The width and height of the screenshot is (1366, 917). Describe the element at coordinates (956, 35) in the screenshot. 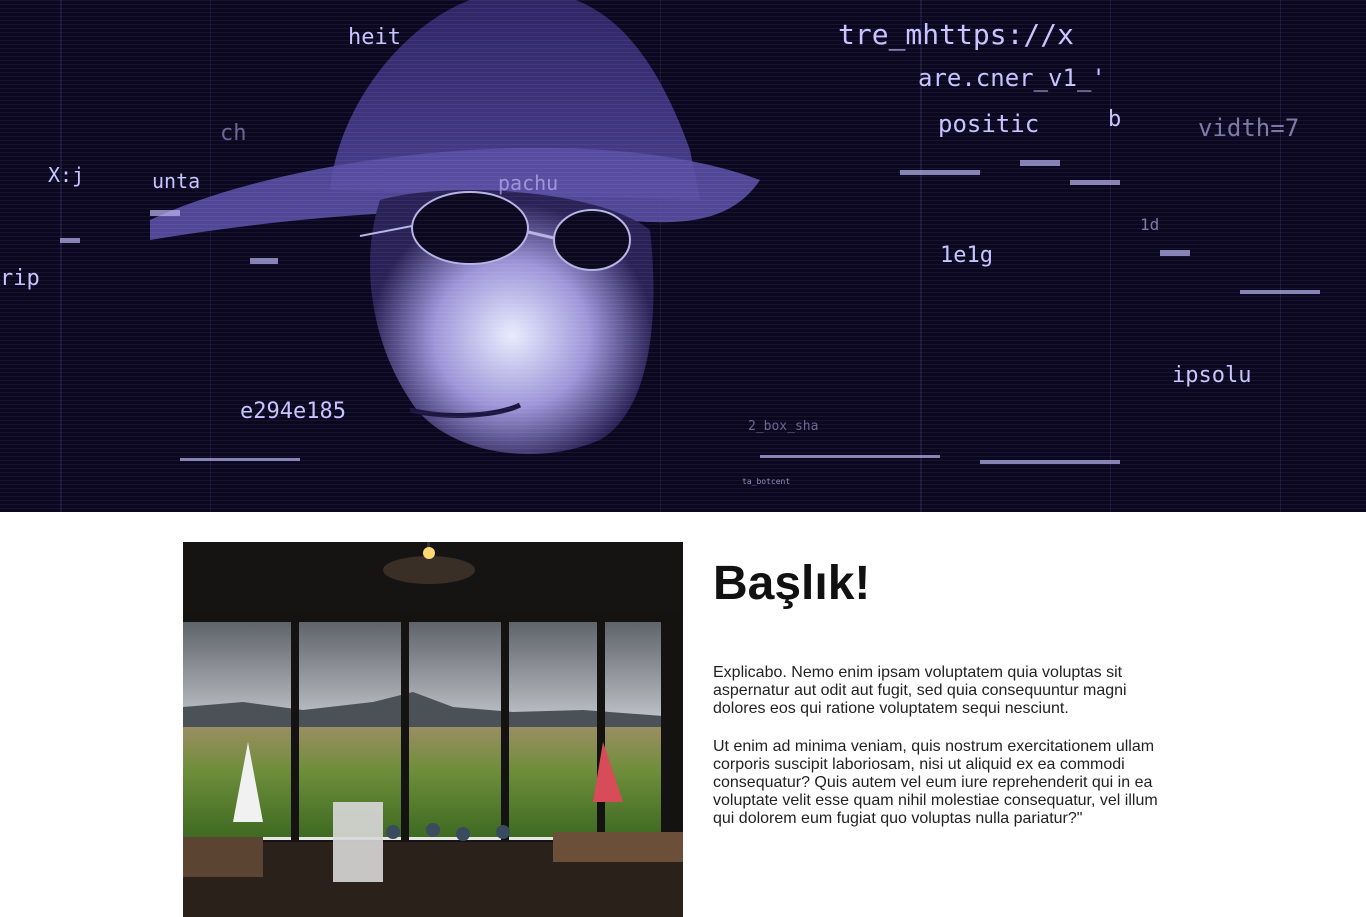

I see `code-fragment: tre_mhttps://x` at that location.